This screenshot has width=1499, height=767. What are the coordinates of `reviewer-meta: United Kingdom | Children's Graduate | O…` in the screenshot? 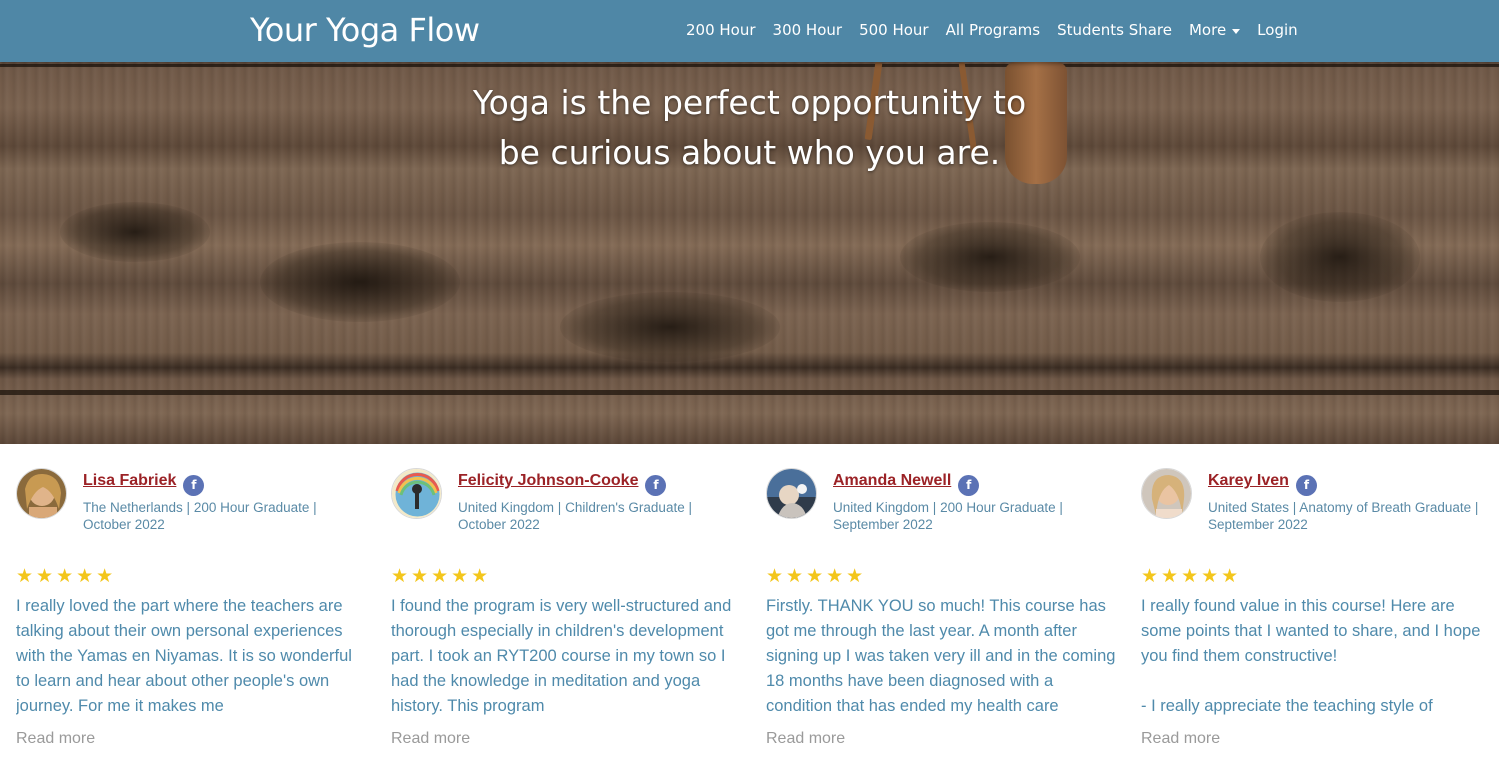 It's located at (575, 516).